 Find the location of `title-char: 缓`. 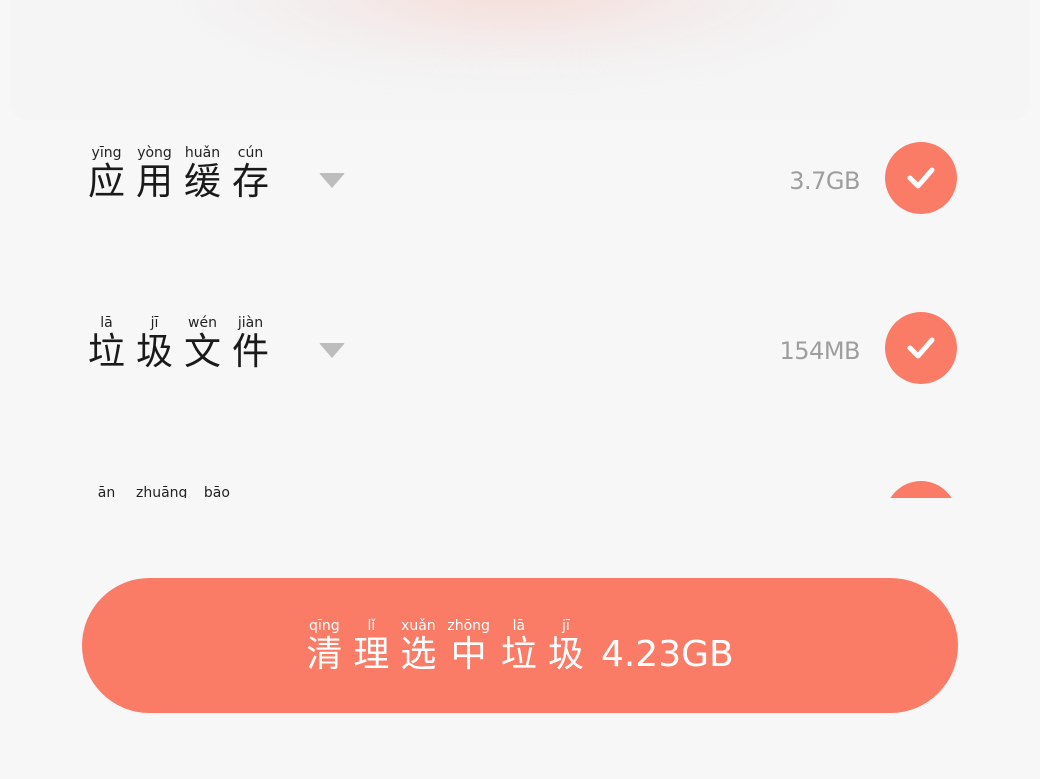

title-char: 缓 is located at coordinates (202, 181).